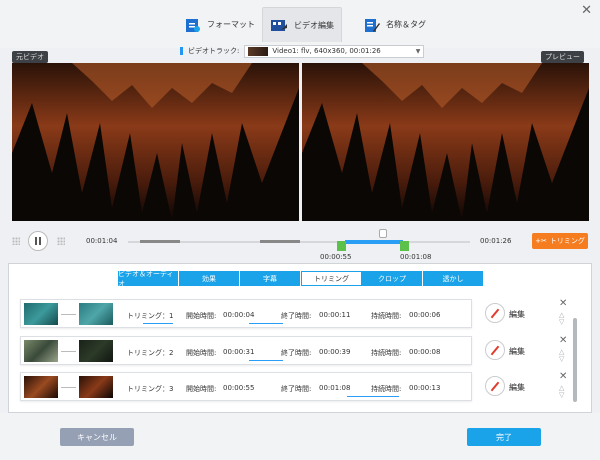  Describe the element at coordinates (97, 437) in the screenshot. I see `cancel-button: キャンセル` at that location.